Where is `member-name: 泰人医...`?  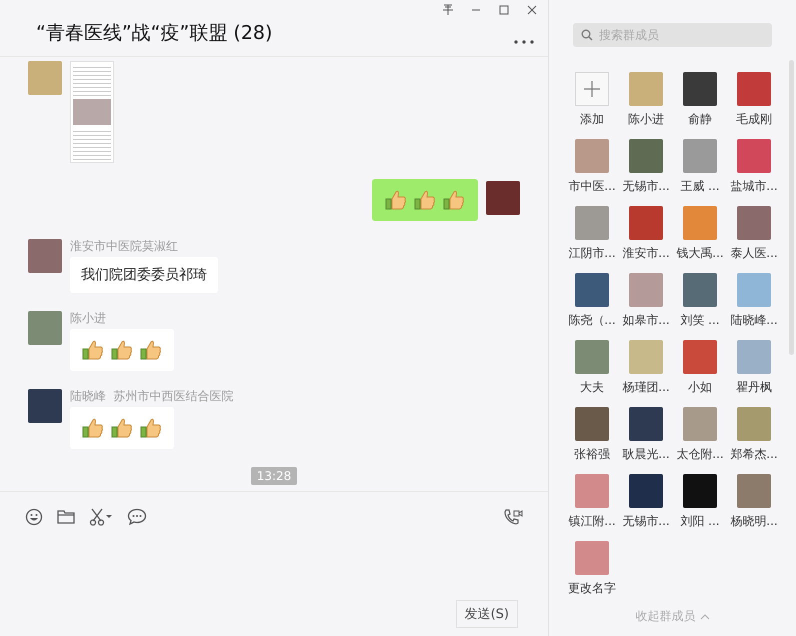
member-name: 泰人医... is located at coordinates (754, 253).